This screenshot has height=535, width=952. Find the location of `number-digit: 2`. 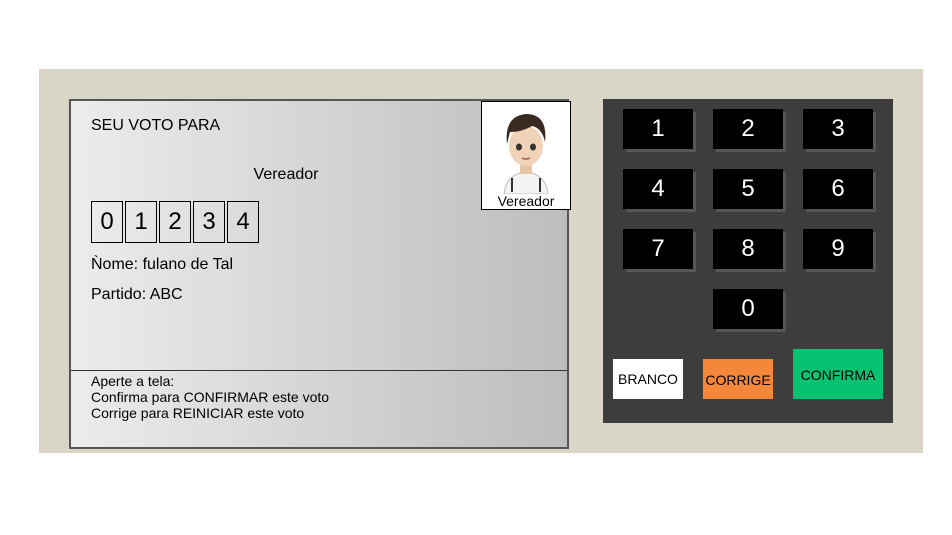

number-digit: 2 is located at coordinates (175, 222).